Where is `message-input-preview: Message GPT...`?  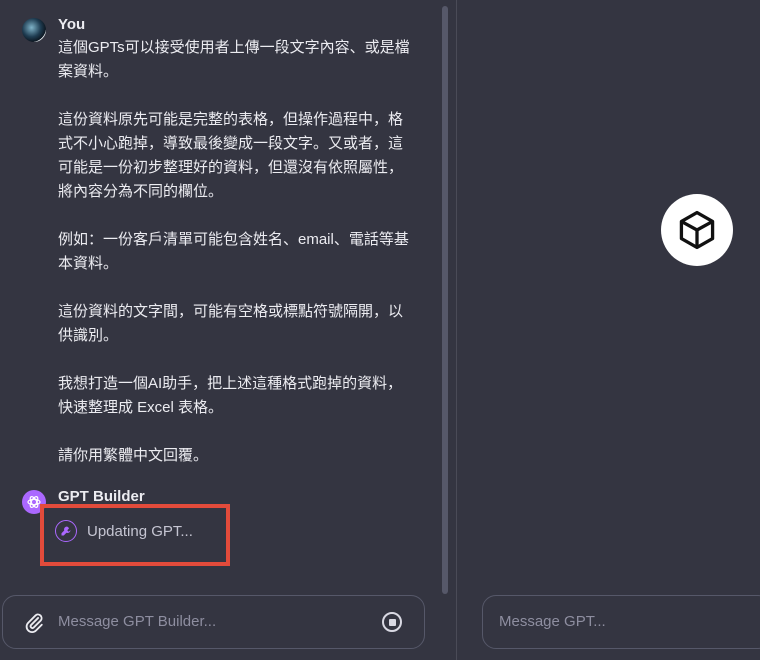 message-input-preview: Message GPT... is located at coordinates (621, 622).